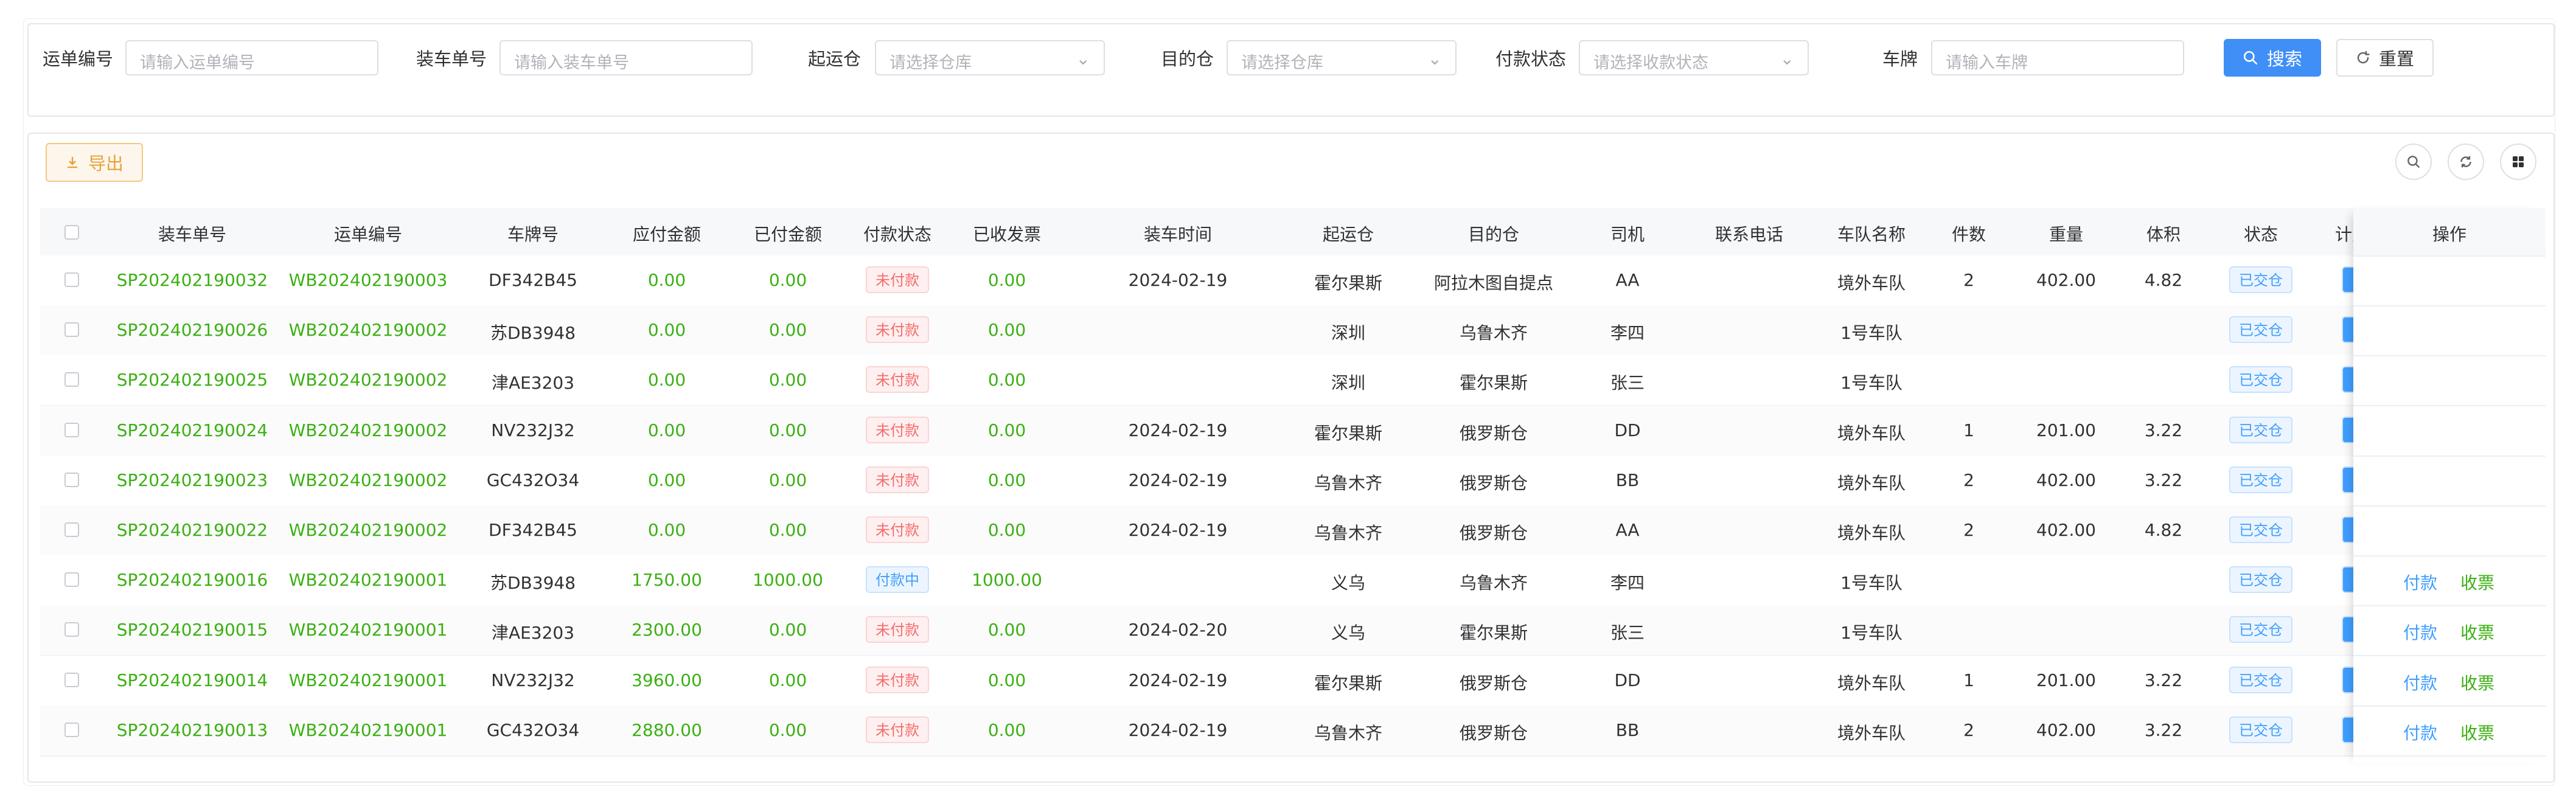 The height and width of the screenshot is (804, 2576). I want to click on cell-loading-no: SP202402190023, so click(192, 480).